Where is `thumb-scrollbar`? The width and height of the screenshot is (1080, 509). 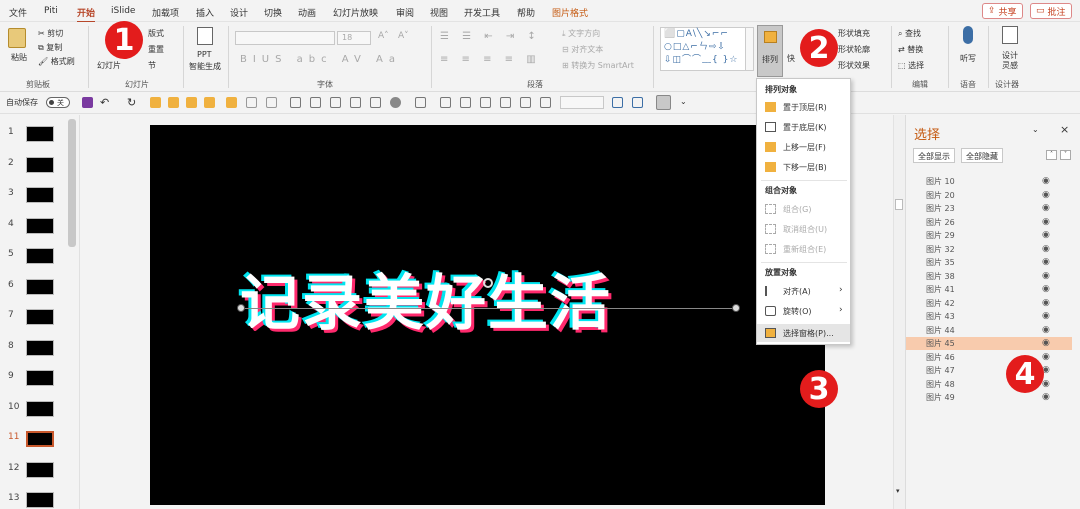 thumb-scrollbar is located at coordinates (72, 183).